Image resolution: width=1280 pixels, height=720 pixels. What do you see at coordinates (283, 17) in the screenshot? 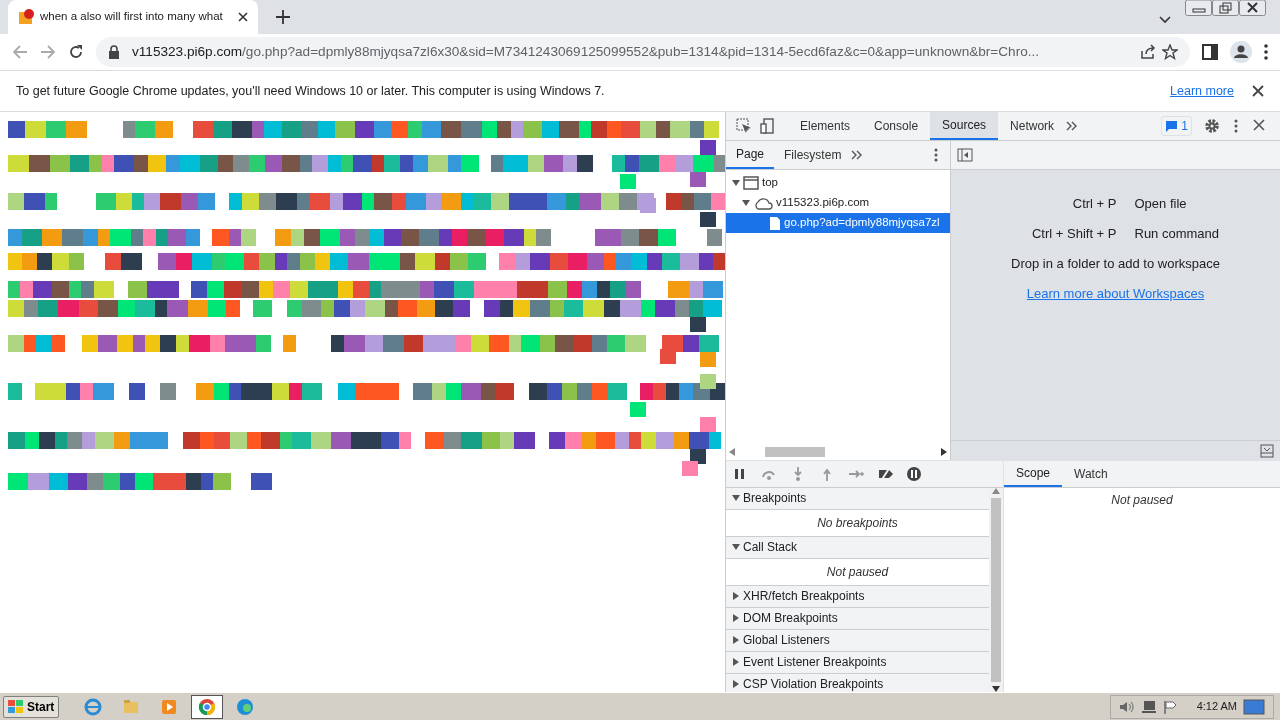
I see `new-tab-icon` at bounding box center [283, 17].